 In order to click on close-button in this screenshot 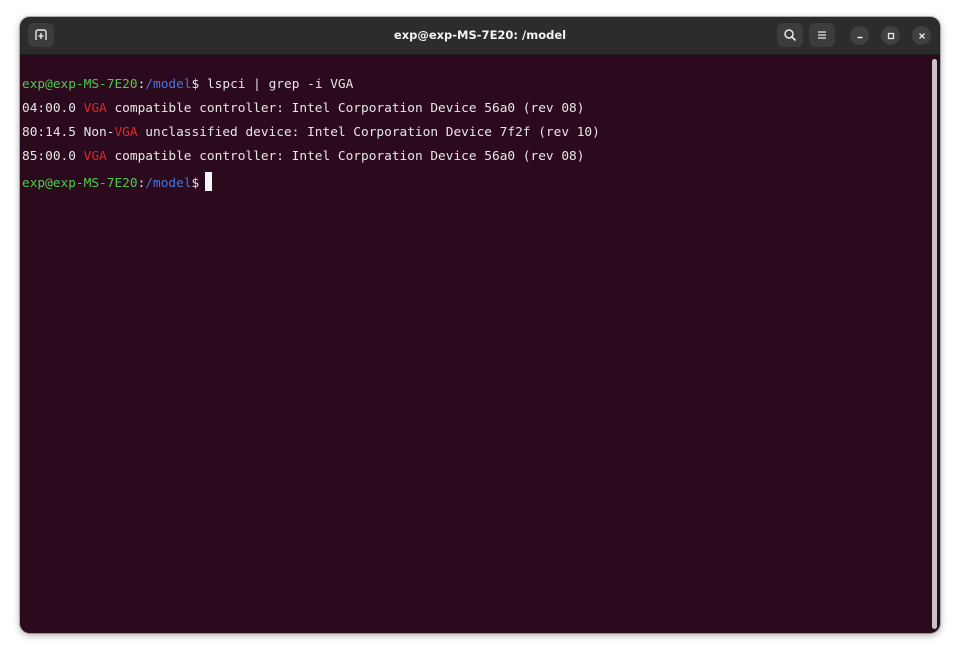, I will do `click(921, 35)`.